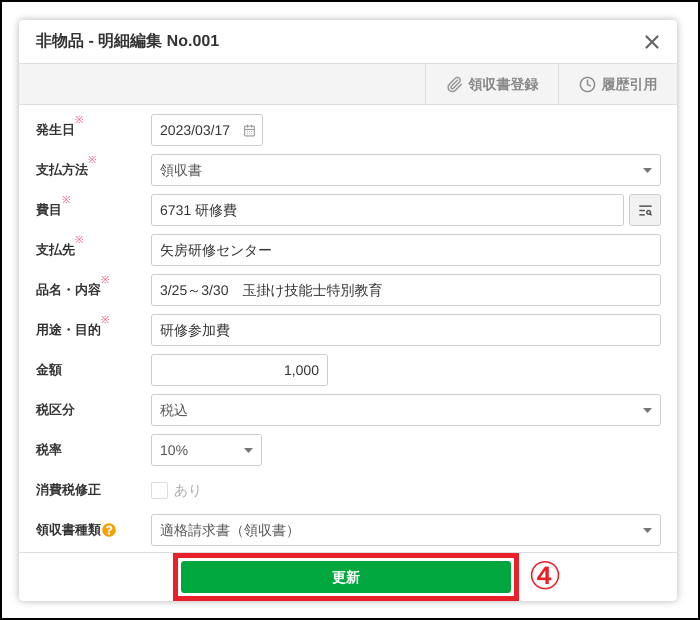  I want to click on field-label: 税区分, so click(55, 410).